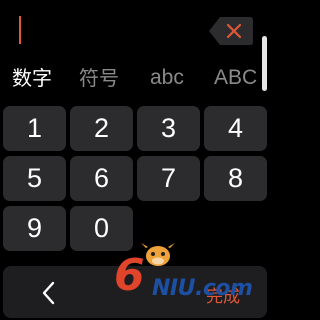 This screenshot has width=320, height=320. What do you see at coordinates (183, 271) in the screenshot?
I see `watermark-logo: 6 NIU.com` at bounding box center [183, 271].